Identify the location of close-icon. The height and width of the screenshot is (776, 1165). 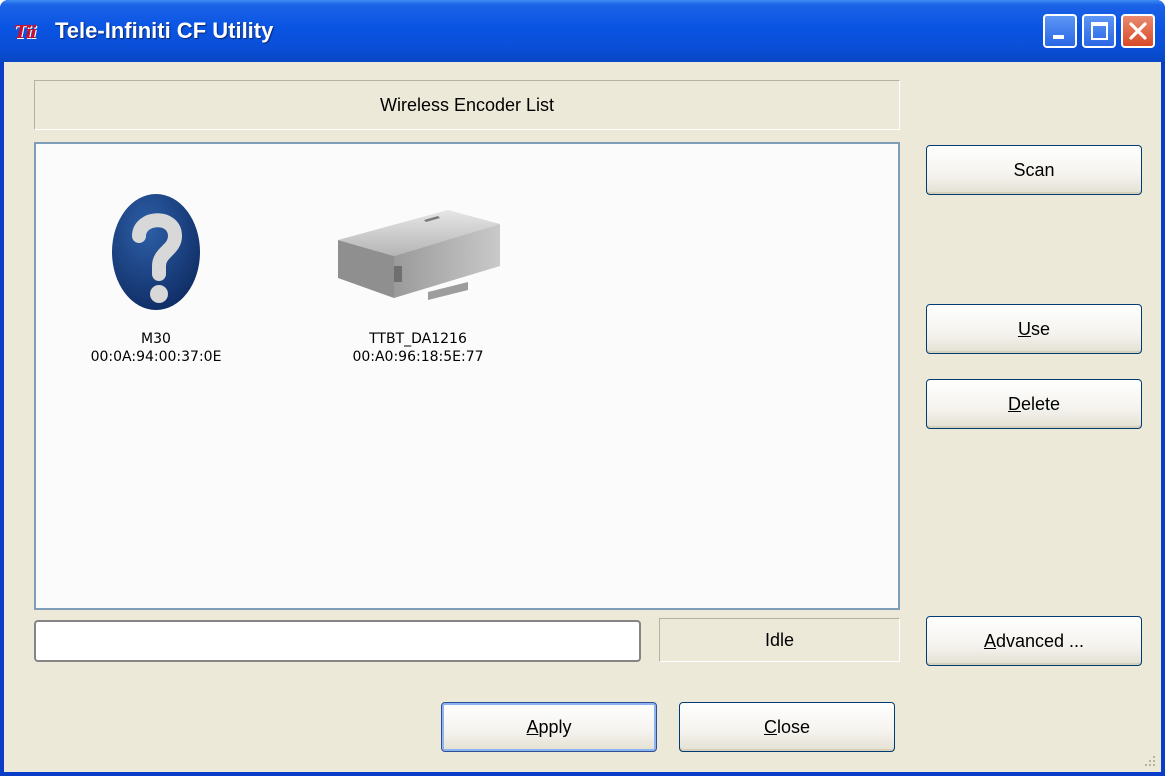
(1138, 31).